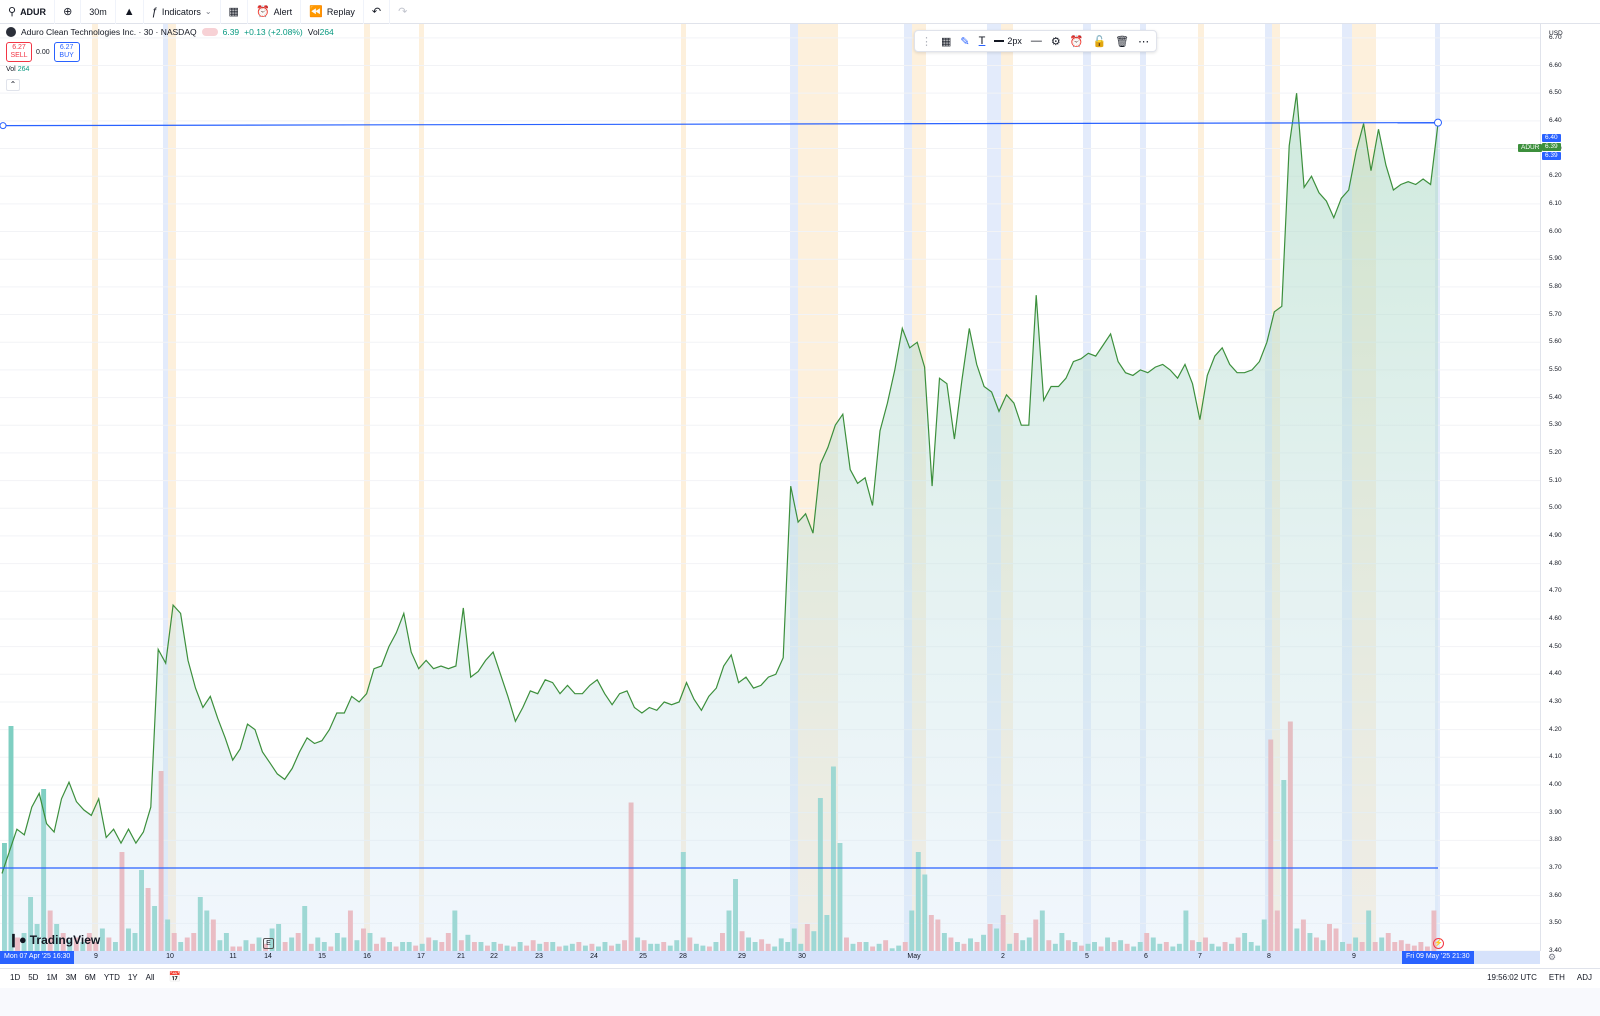 This screenshot has height=1016, width=1600. I want to click on chart-type-button: ▲, so click(130, 12).